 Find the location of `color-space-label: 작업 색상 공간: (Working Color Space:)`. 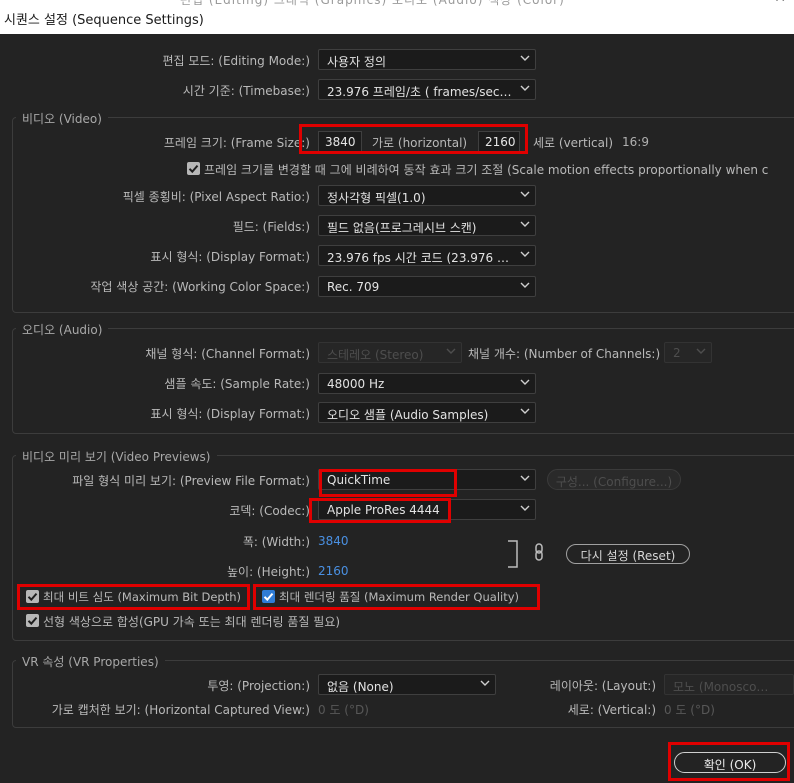

color-space-label: 작업 색상 공간: (Working Color Space:) is located at coordinates (200, 287).